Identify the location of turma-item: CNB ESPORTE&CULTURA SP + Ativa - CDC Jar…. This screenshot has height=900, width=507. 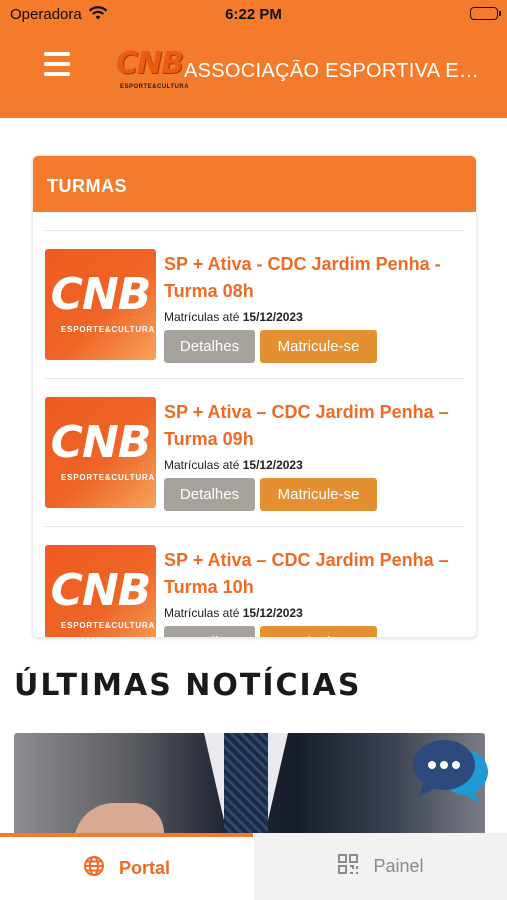
(254, 304).